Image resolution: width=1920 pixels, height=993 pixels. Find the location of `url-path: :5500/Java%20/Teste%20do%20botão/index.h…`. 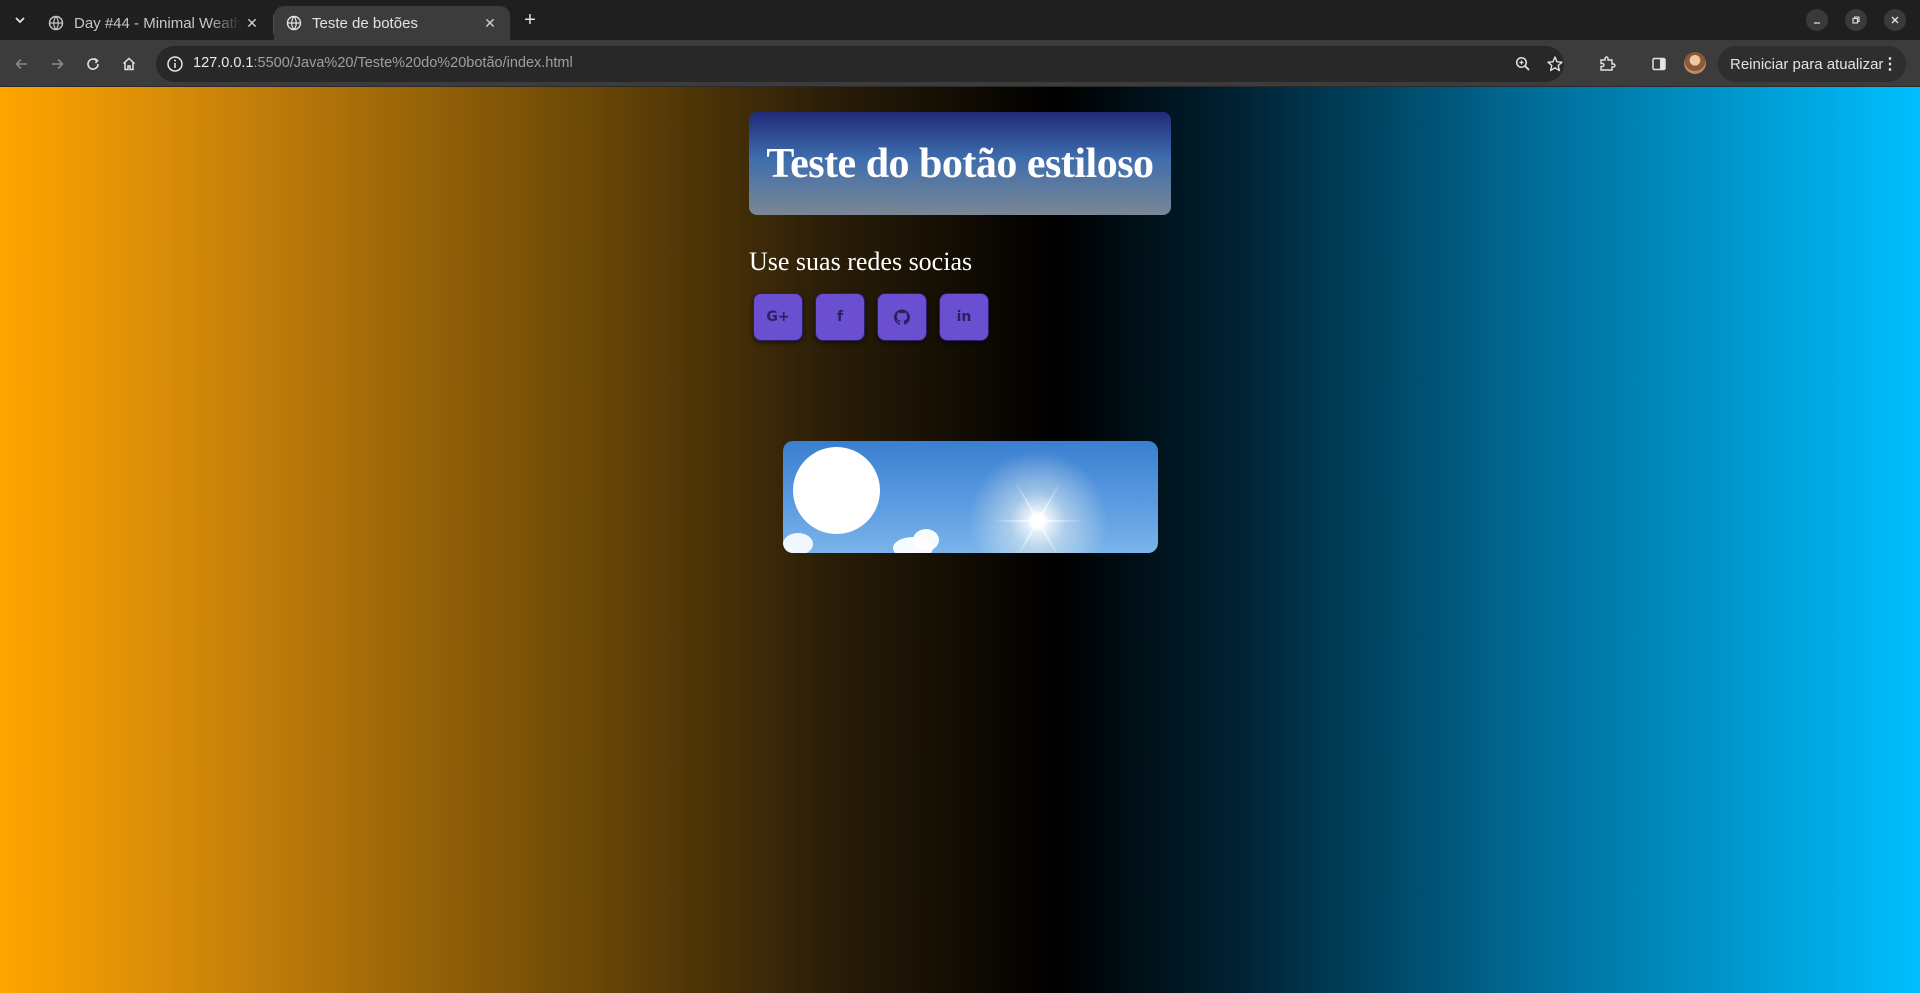

url-path: :5500/Java%20/Teste%20do%20botão/index.h… is located at coordinates (413, 63).